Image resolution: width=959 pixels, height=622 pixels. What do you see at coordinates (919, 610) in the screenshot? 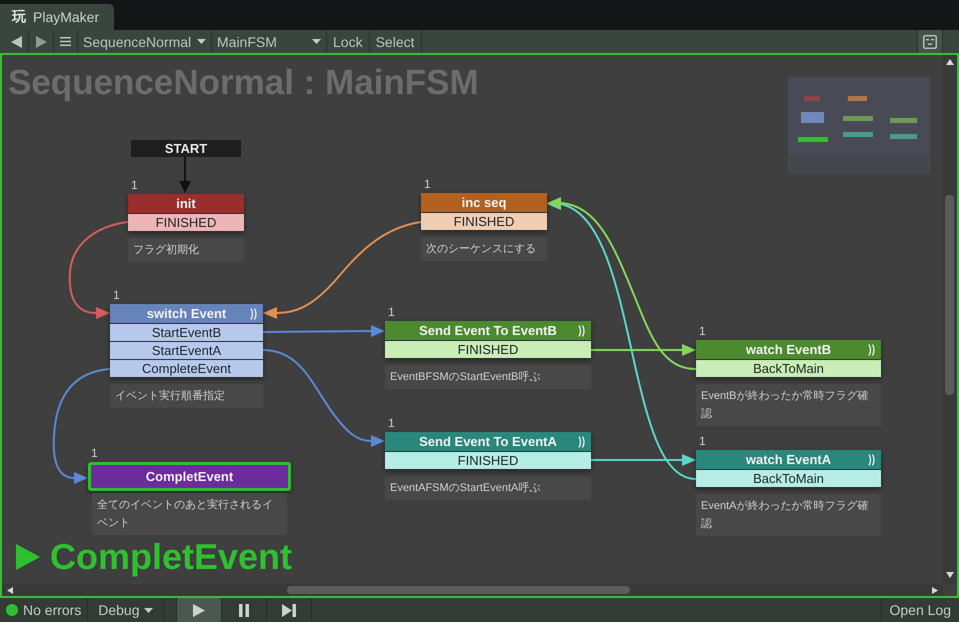
I see `open-log-button: Open Log` at bounding box center [919, 610].